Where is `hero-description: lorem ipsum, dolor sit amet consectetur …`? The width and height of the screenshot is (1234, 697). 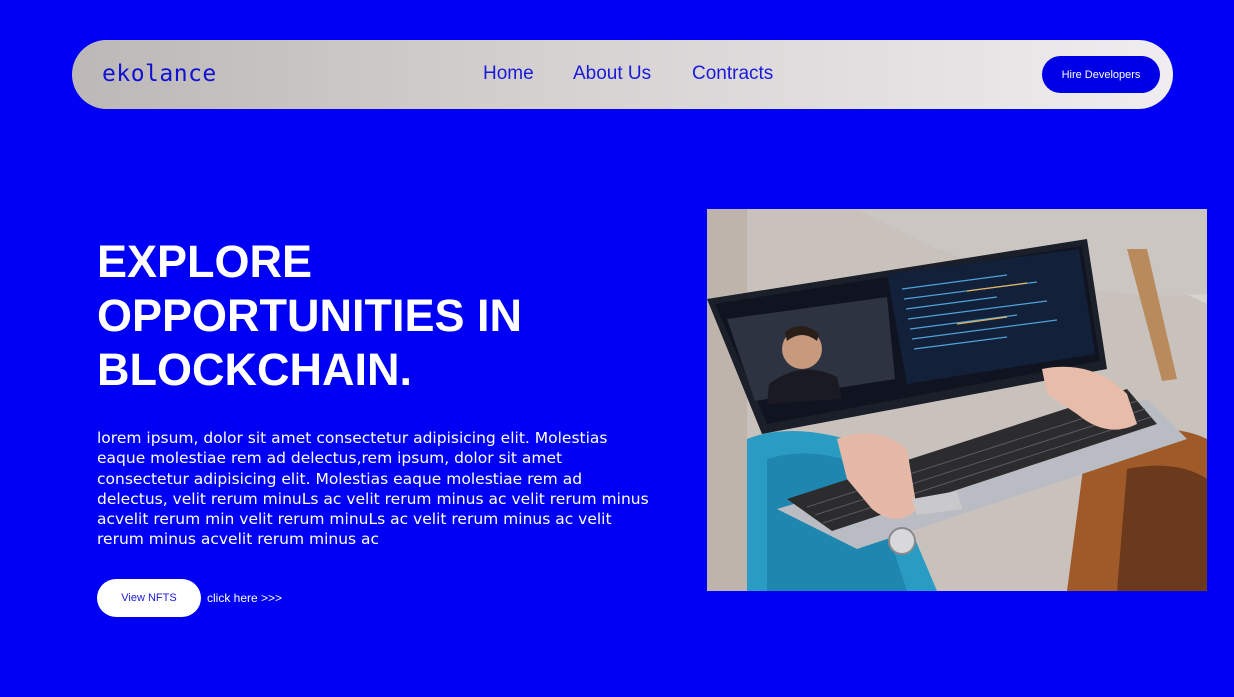 hero-description: lorem ipsum, dolor sit amet consectetur … is located at coordinates (373, 489).